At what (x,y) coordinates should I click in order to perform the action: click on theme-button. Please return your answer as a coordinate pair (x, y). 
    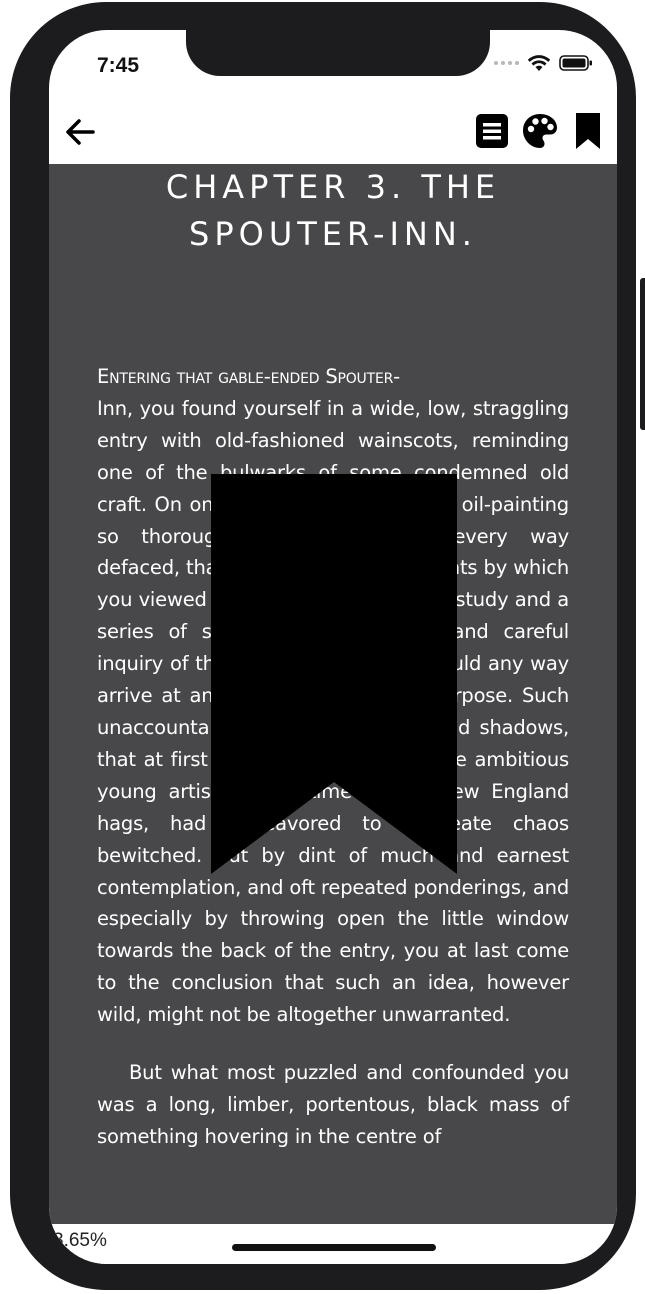
    Looking at the image, I should click on (540, 131).